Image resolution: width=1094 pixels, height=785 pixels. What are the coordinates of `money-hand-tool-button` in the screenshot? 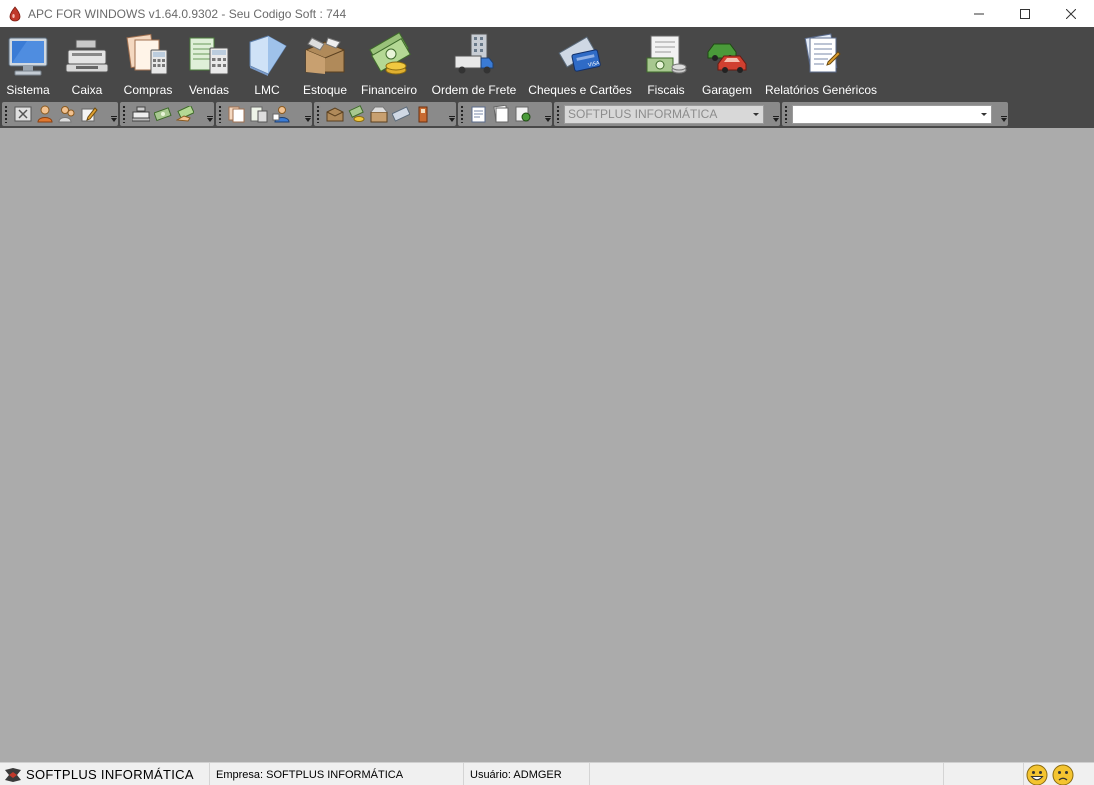 It's located at (185, 114).